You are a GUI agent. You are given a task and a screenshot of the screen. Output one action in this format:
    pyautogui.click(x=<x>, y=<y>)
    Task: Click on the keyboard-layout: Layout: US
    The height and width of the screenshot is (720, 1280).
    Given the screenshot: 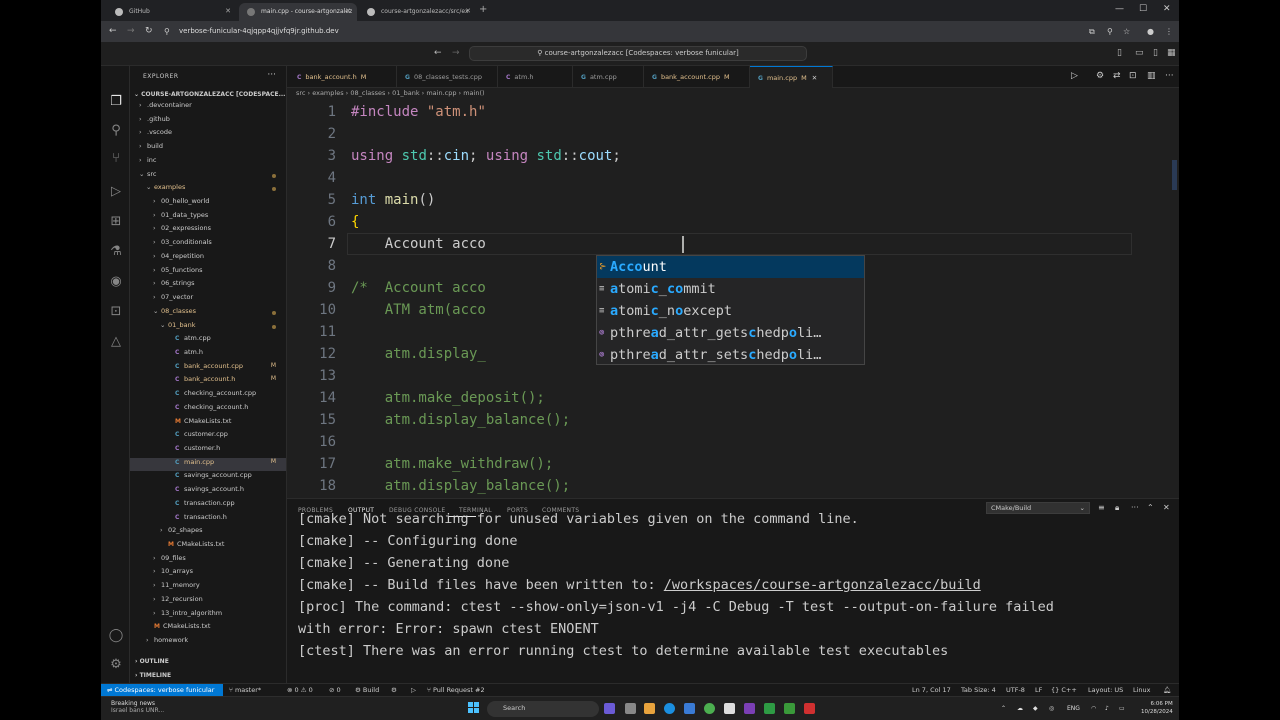 What is the action you would take?
    pyautogui.click(x=1105, y=690)
    